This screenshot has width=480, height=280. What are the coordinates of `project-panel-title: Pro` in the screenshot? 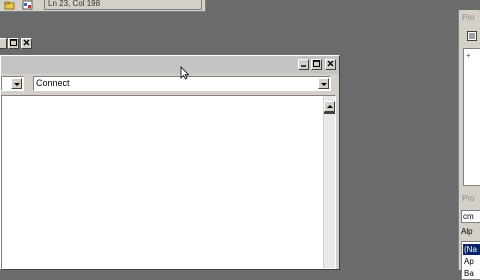 It's located at (468, 17).